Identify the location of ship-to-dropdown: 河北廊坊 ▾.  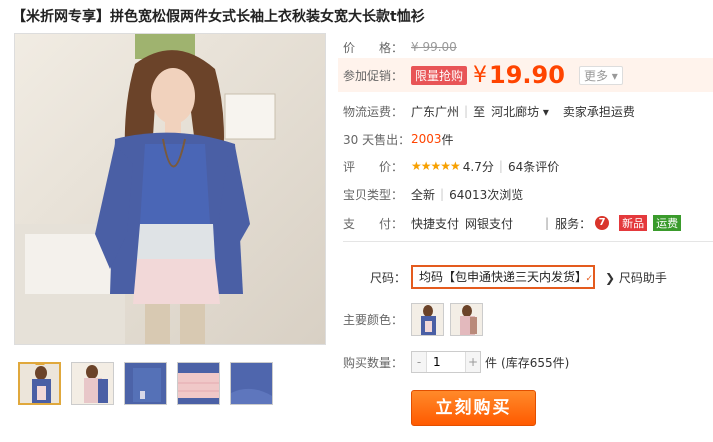
(520, 111).